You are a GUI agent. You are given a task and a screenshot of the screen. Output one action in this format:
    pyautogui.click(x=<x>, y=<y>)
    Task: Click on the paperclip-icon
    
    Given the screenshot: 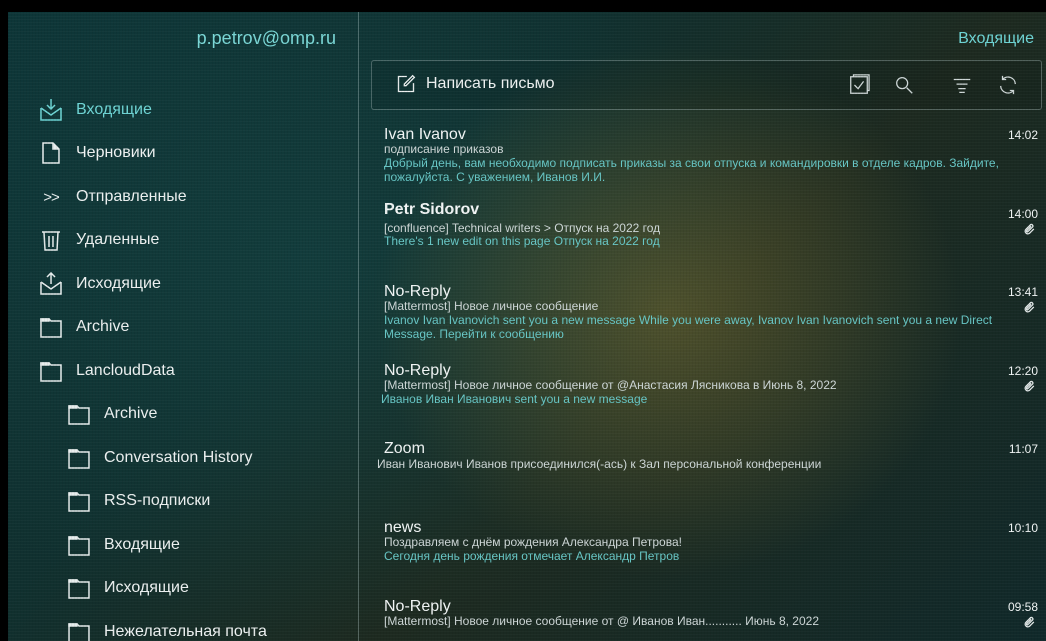 What is the action you would take?
    pyautogui.click(x=1029, y=622)
    